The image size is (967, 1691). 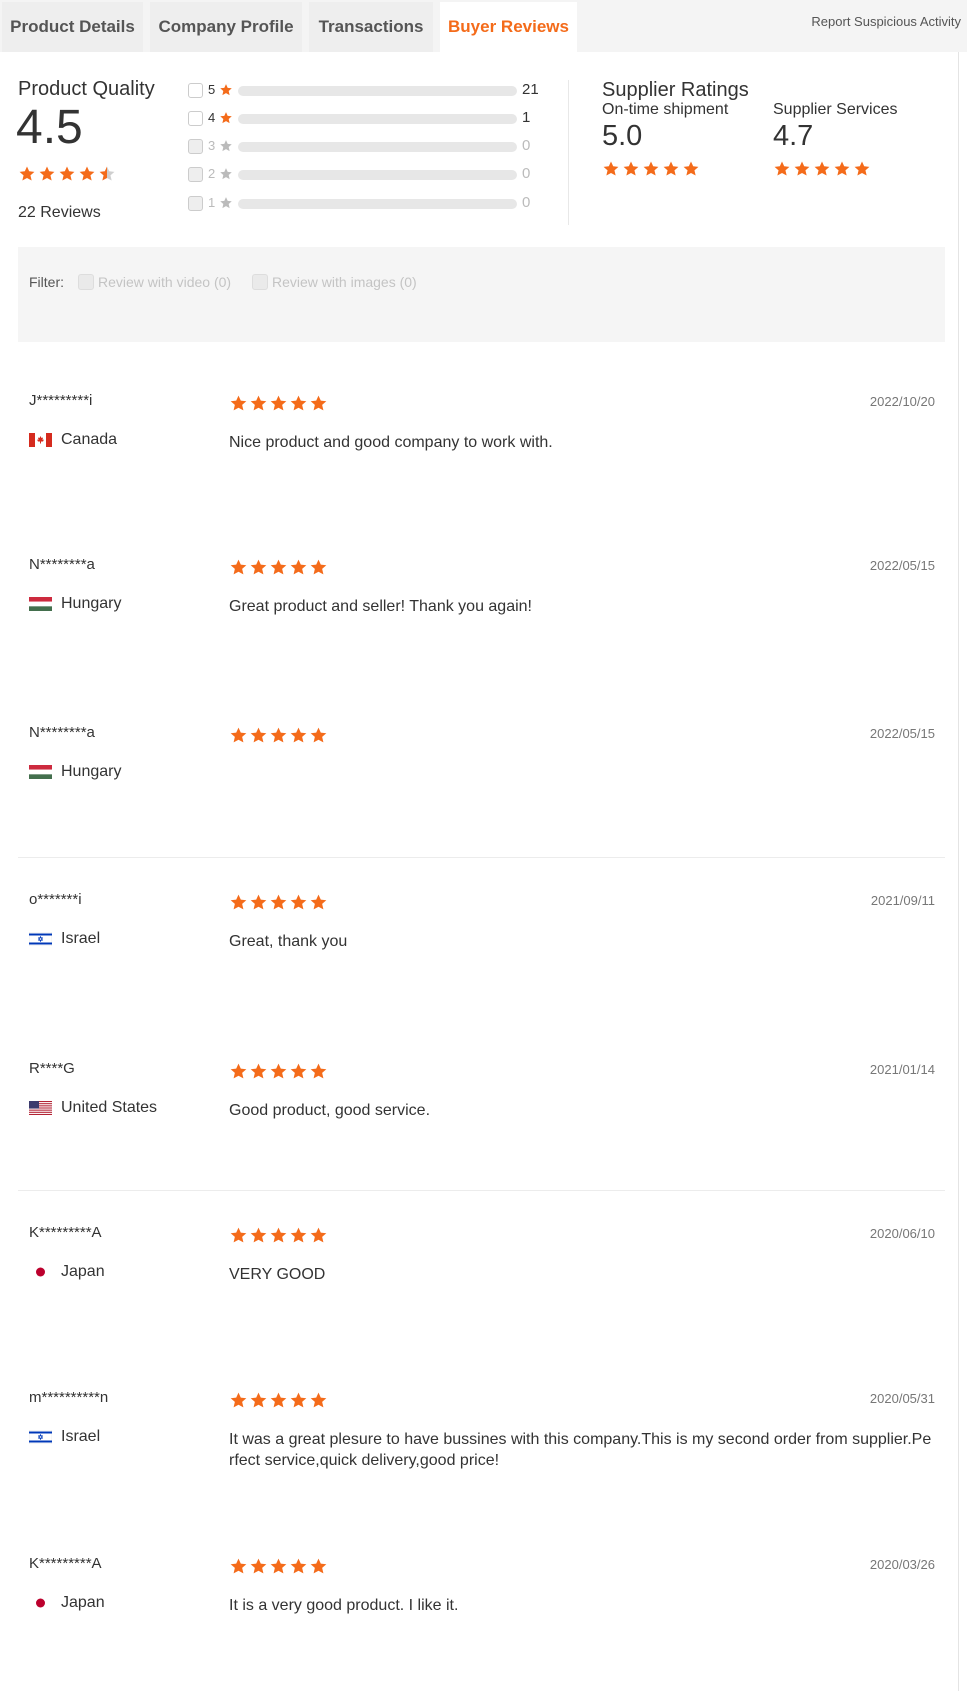 What do you see at coordinates (59, 212) in the screenshot?
I see `reviews-count: 22 Reviews` at bounding box center [59, 212].